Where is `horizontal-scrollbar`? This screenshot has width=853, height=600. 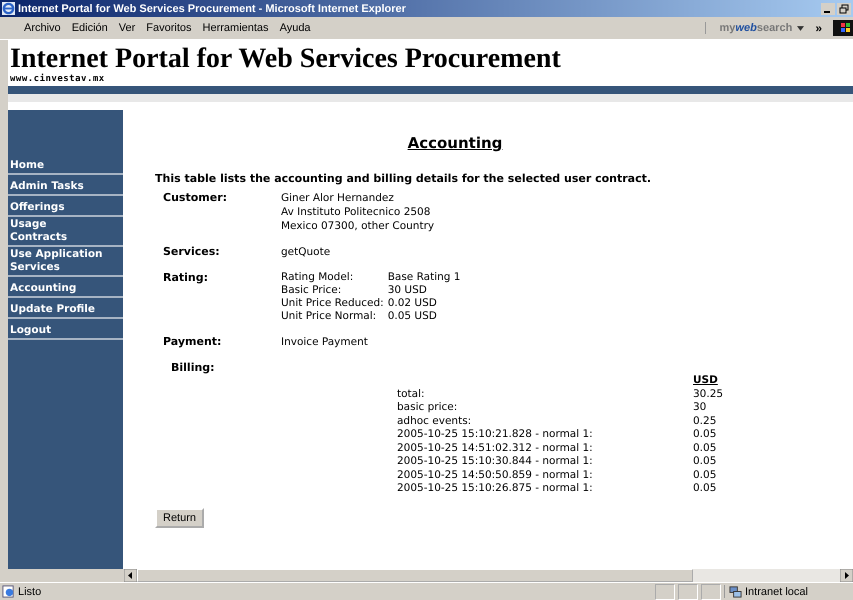
horizontal-scrollbar is located at coordinates (488, 575).